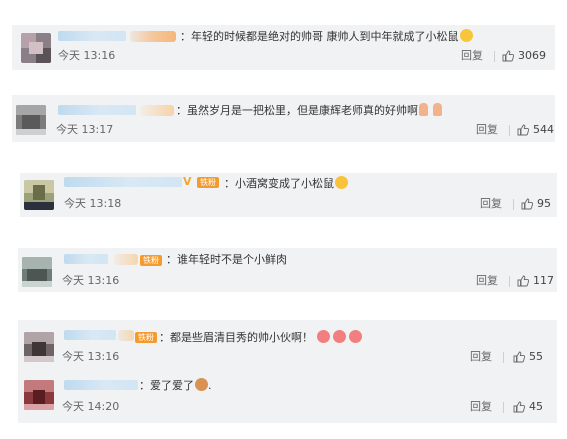 Image resolution: width=567 pixels, height=439 pixels. What do you see at coordinates (536, 204) in the screenshot?
I see `like-button: 95` at bounding box center [536, 204].